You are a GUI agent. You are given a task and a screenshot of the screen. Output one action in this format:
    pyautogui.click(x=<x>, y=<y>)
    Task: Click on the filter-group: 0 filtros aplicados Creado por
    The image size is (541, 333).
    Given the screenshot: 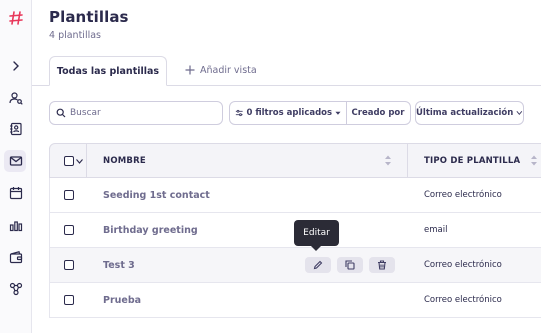 What is the action you would take?
    pyautogui.click(x=320, y=113)
    